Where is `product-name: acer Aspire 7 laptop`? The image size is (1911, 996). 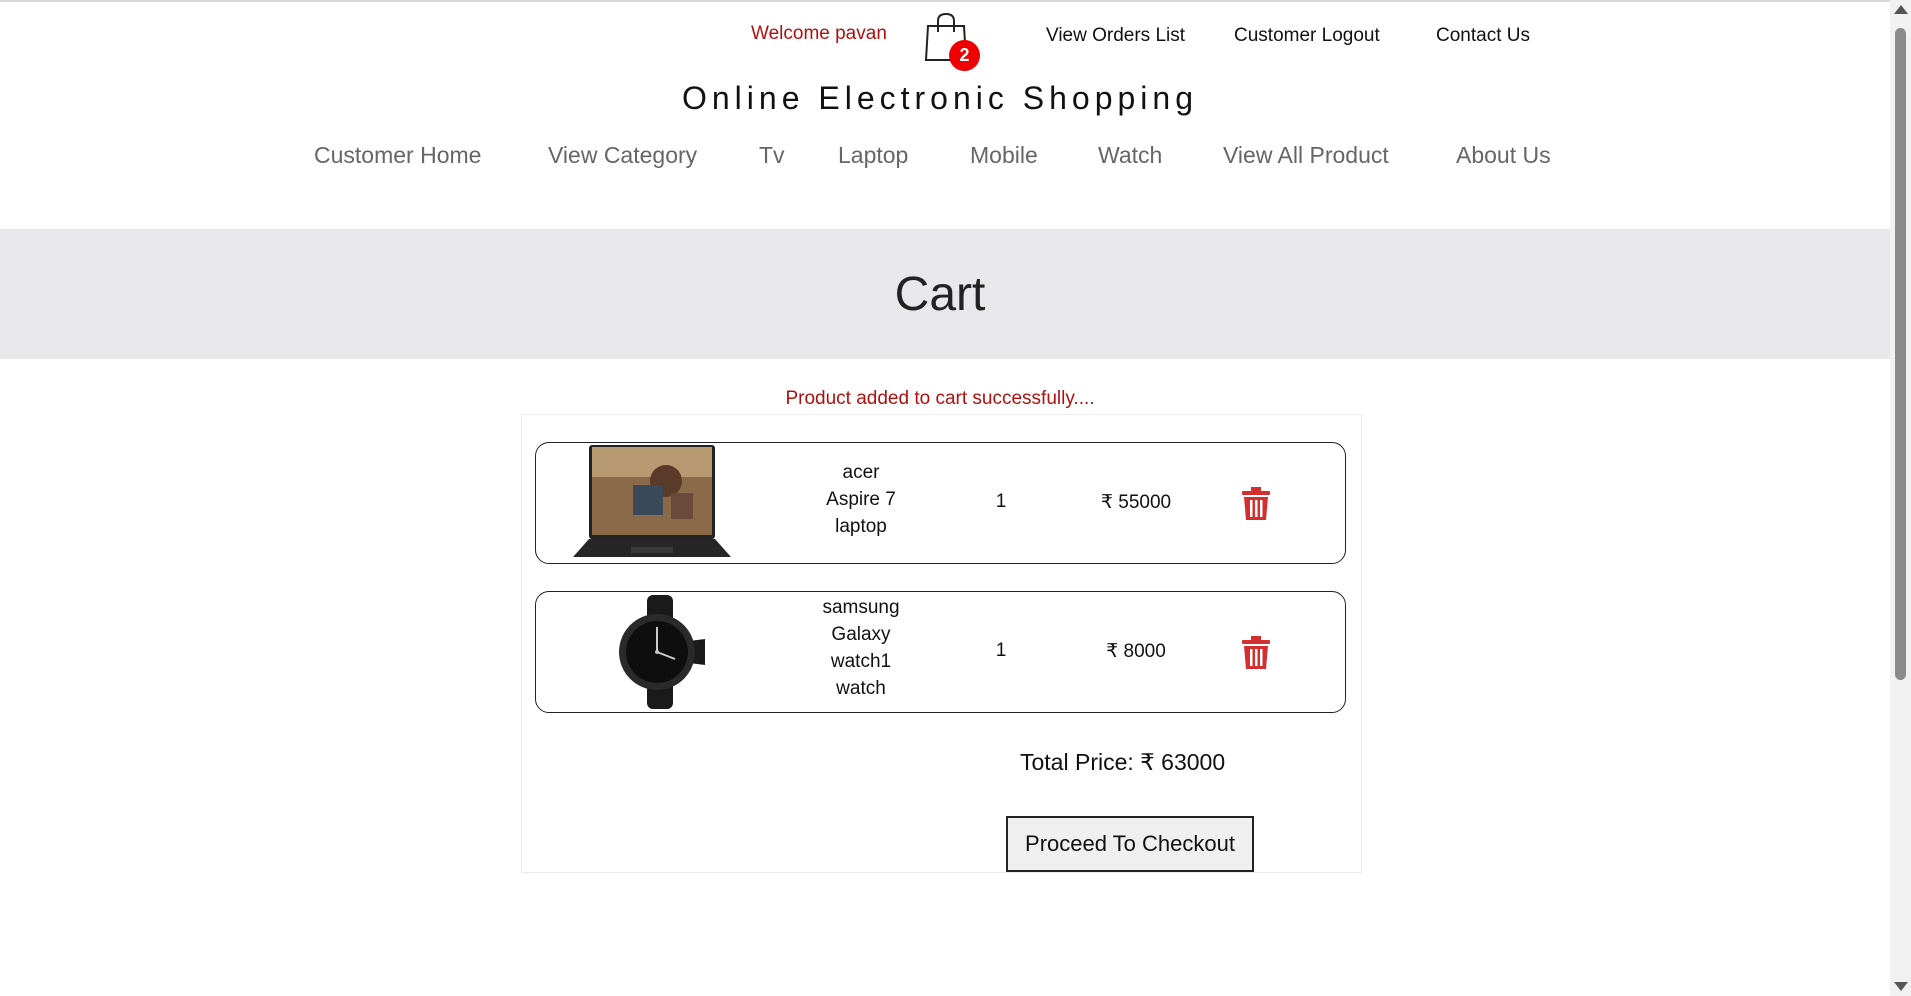
product-name: acer Aspire 7 laptop is located at coordinates (861, 499).